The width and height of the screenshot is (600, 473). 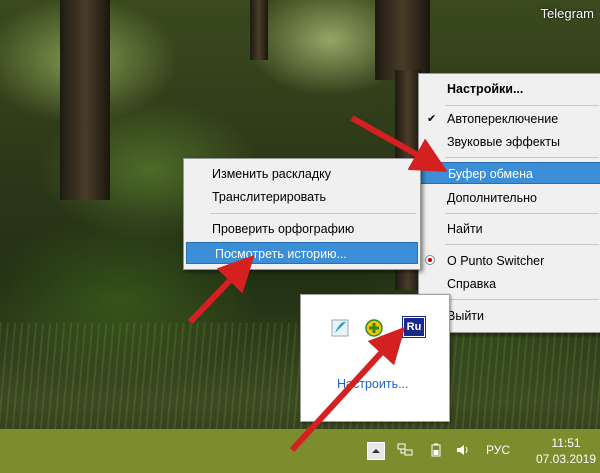 What do you see at coordinates (399, 143) in the screenshot?
I see `arrow-to-clipboard` at bounding box center [399, 143].